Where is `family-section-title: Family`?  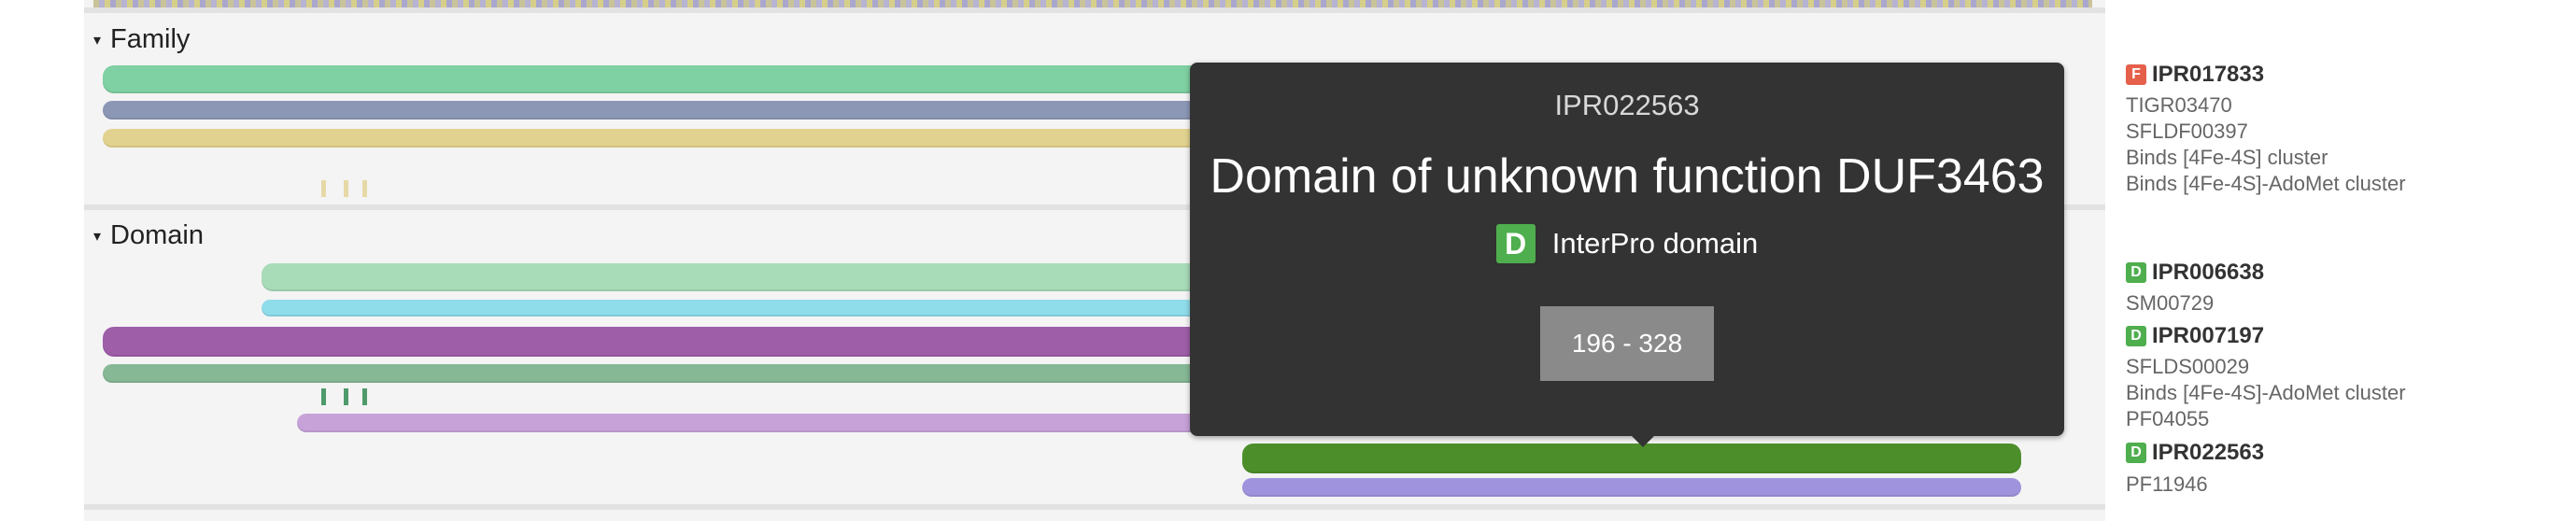
family-section-title: Family is located at coordinates (150, 39).